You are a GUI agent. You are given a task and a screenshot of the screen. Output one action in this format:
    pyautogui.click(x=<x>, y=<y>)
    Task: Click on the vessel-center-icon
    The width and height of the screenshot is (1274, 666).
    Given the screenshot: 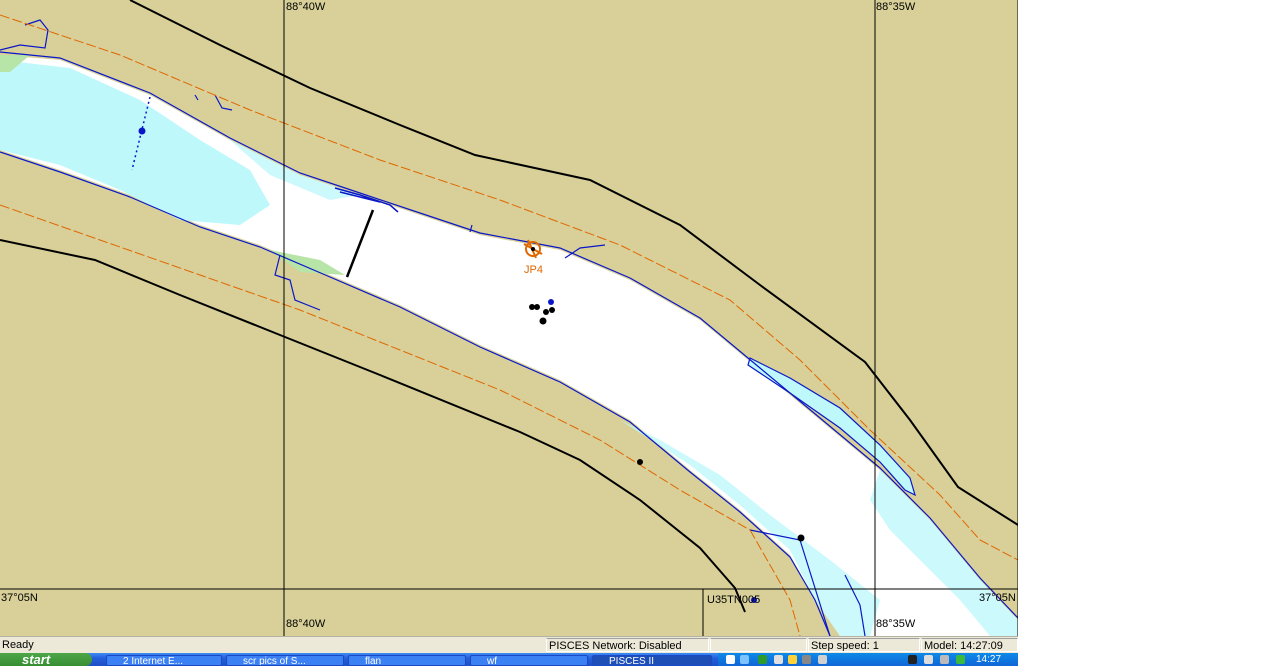 What is the action you would take?
    pyautogui.click(x=533, y=249)
    